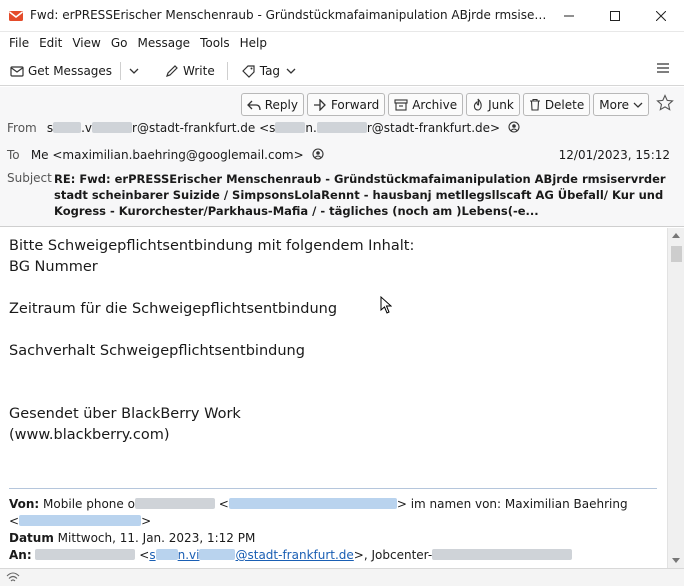 This screenshot has height=586, width=684. I want to click on delete-button: Delete, so click(556, 104).